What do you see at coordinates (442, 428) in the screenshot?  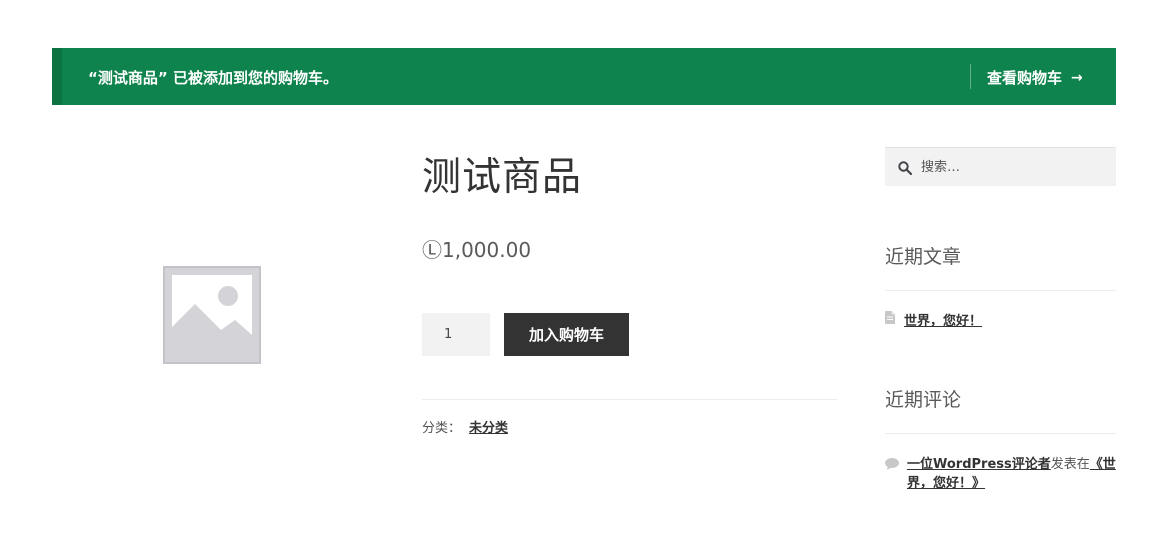 I see `category-label: 分类：` at bounding box center [442, 428].